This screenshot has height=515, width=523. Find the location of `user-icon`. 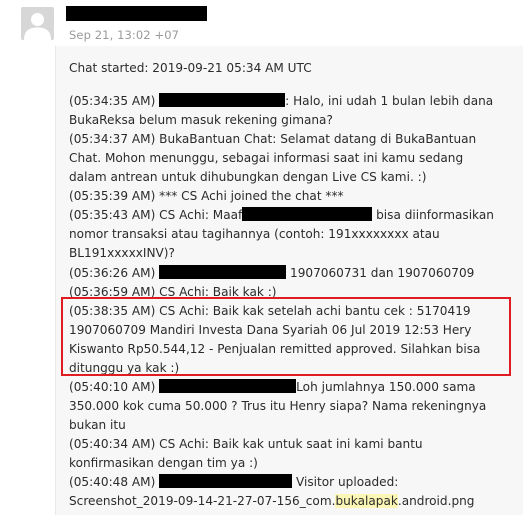

user-icon is located at coordinates (37, 26).